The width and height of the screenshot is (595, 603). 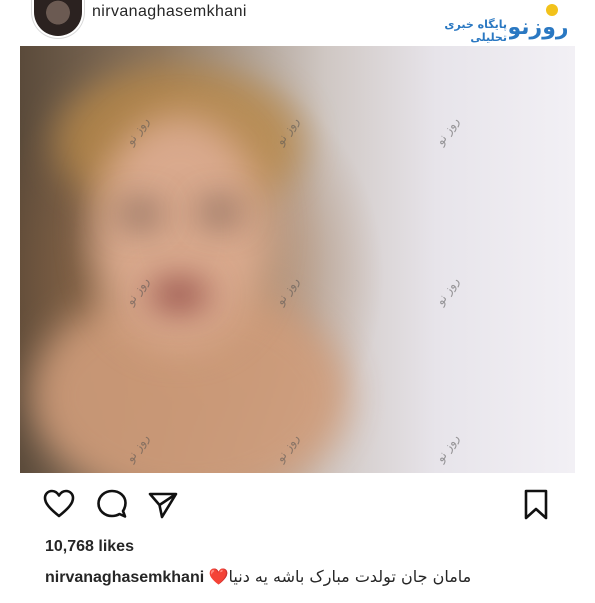 What do you see at coordinates (536, 505) in the screenshot?
I see `save-bookmark-icon` at bounding box center [536, 505].